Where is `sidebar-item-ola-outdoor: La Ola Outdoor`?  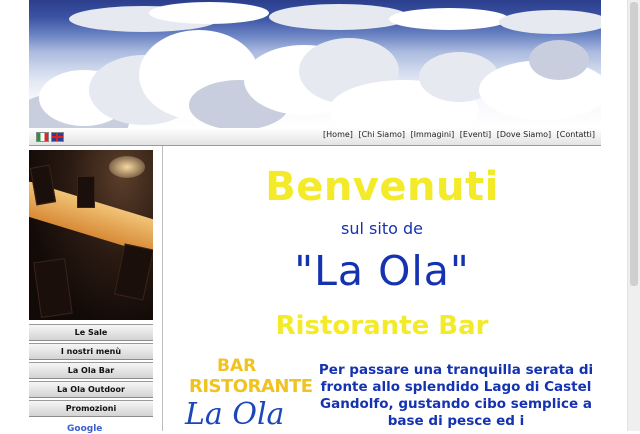
sidebar-item-ola-outdoor: La Ola Outdoor is located at coordinates (91, 389).